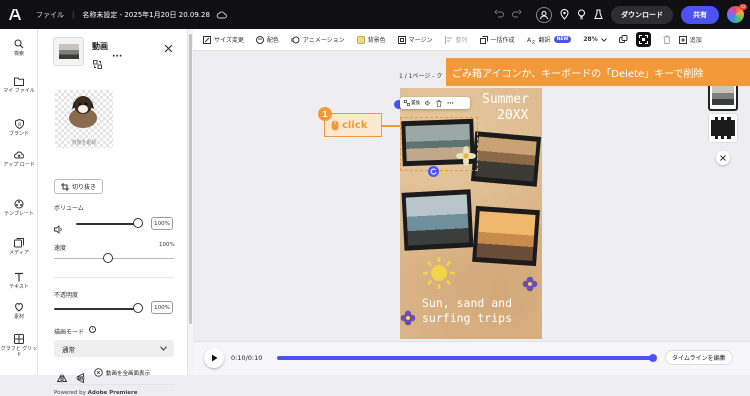  I want to click on grid-icon, so click(19, 339).